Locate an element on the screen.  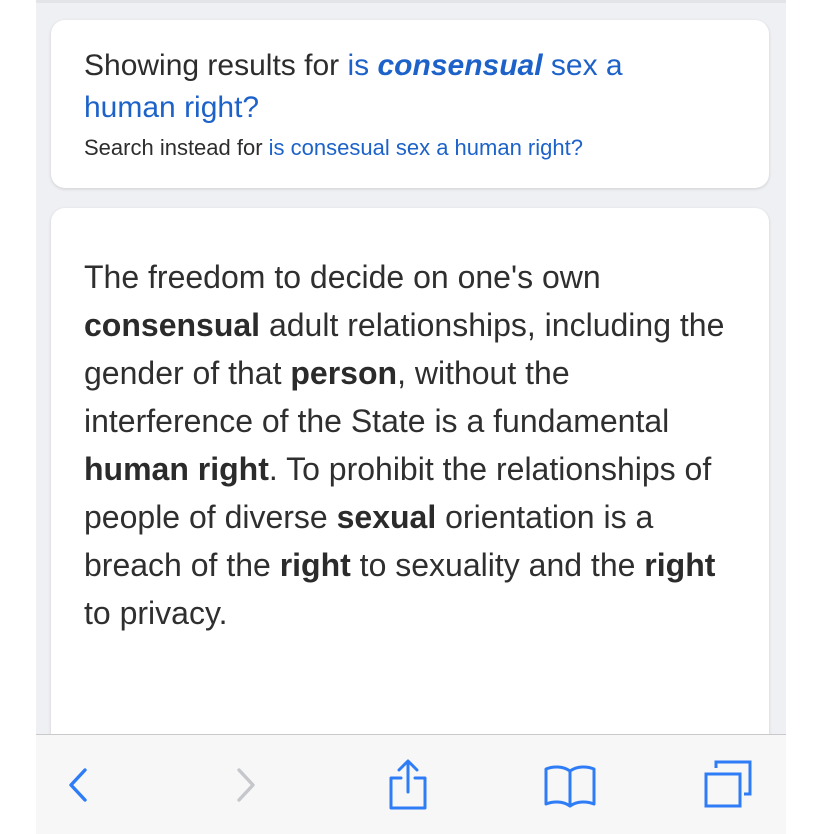
chevron-right-icon is located at coordinates (246, 785).